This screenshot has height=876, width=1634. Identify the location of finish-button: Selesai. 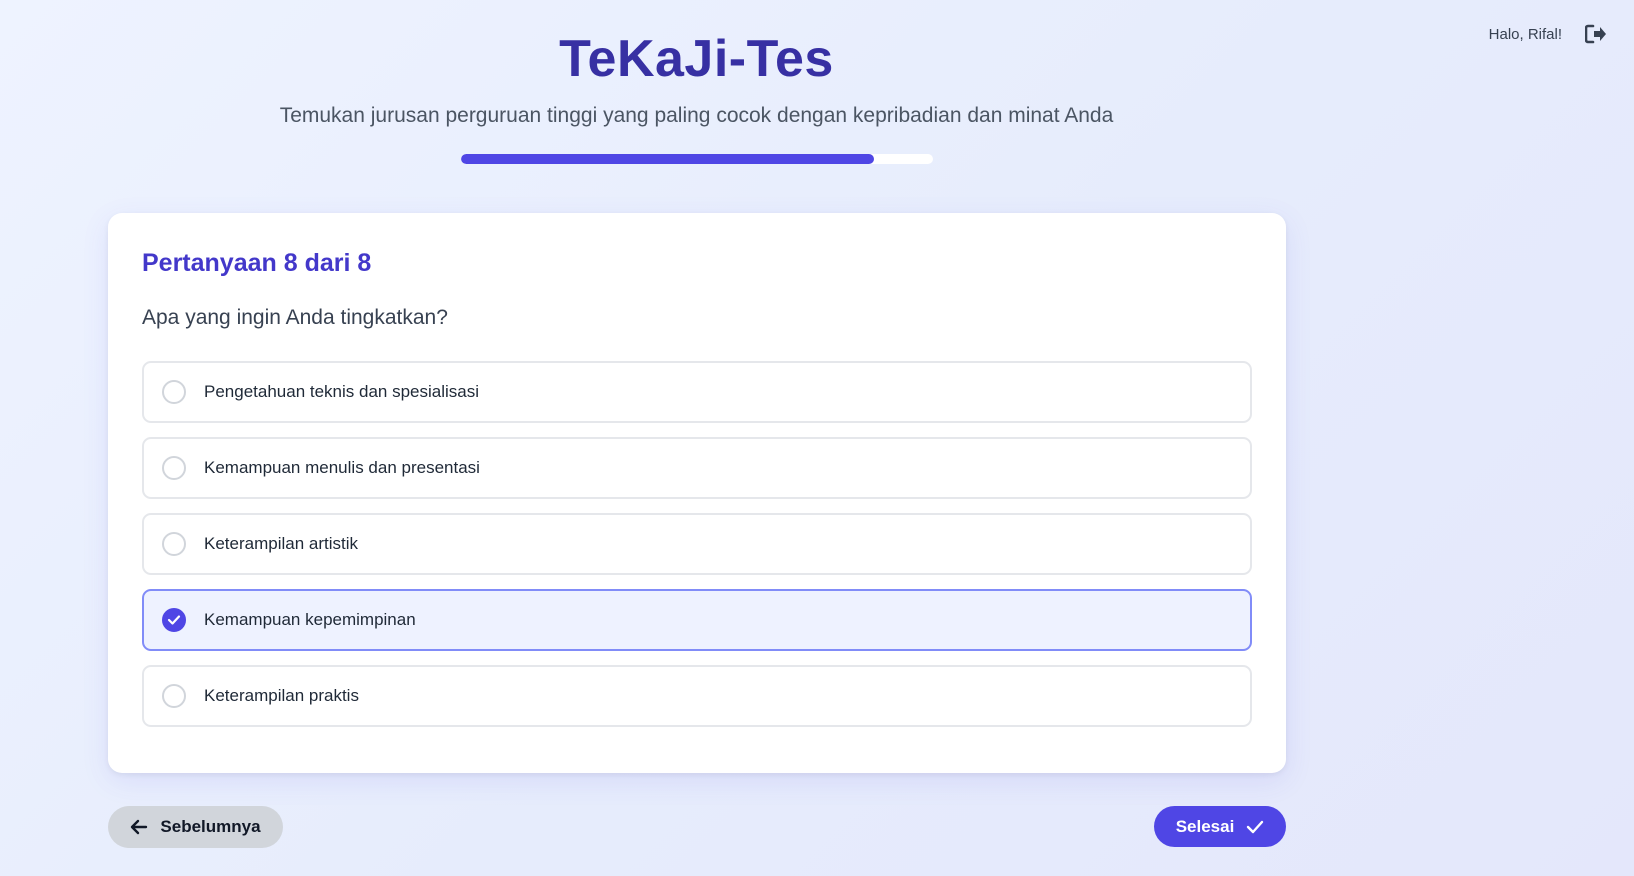
(1220, 826).